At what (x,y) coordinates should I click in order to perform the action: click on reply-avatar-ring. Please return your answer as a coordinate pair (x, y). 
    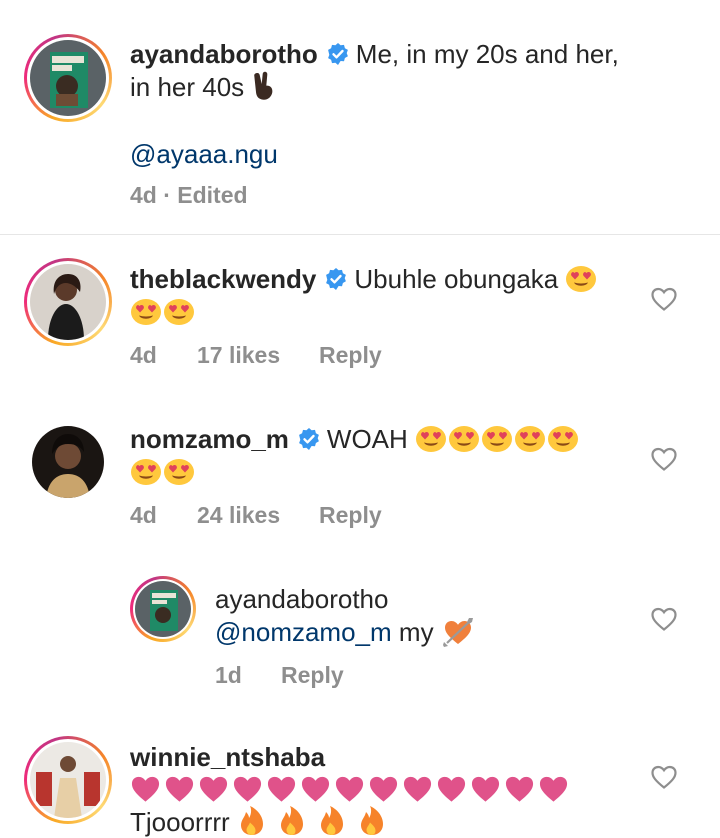
    Looking at the image, I should click on (163, 609).